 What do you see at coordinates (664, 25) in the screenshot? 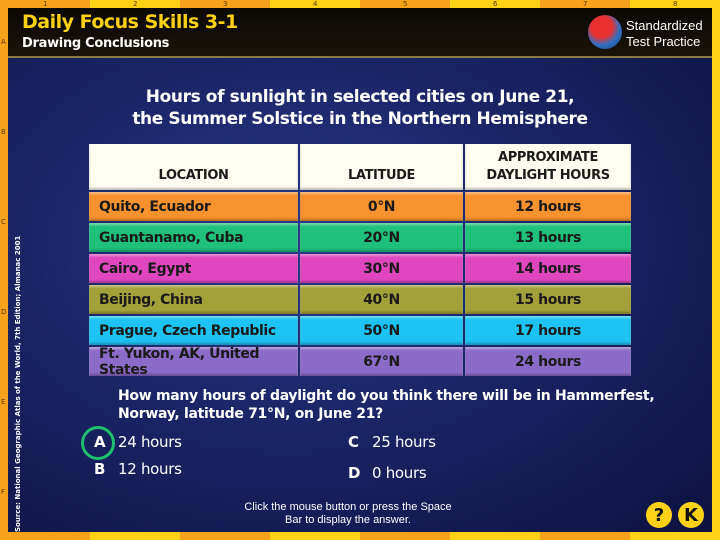
I see `badge-line: Standardized` at bounding box center [664, 25].